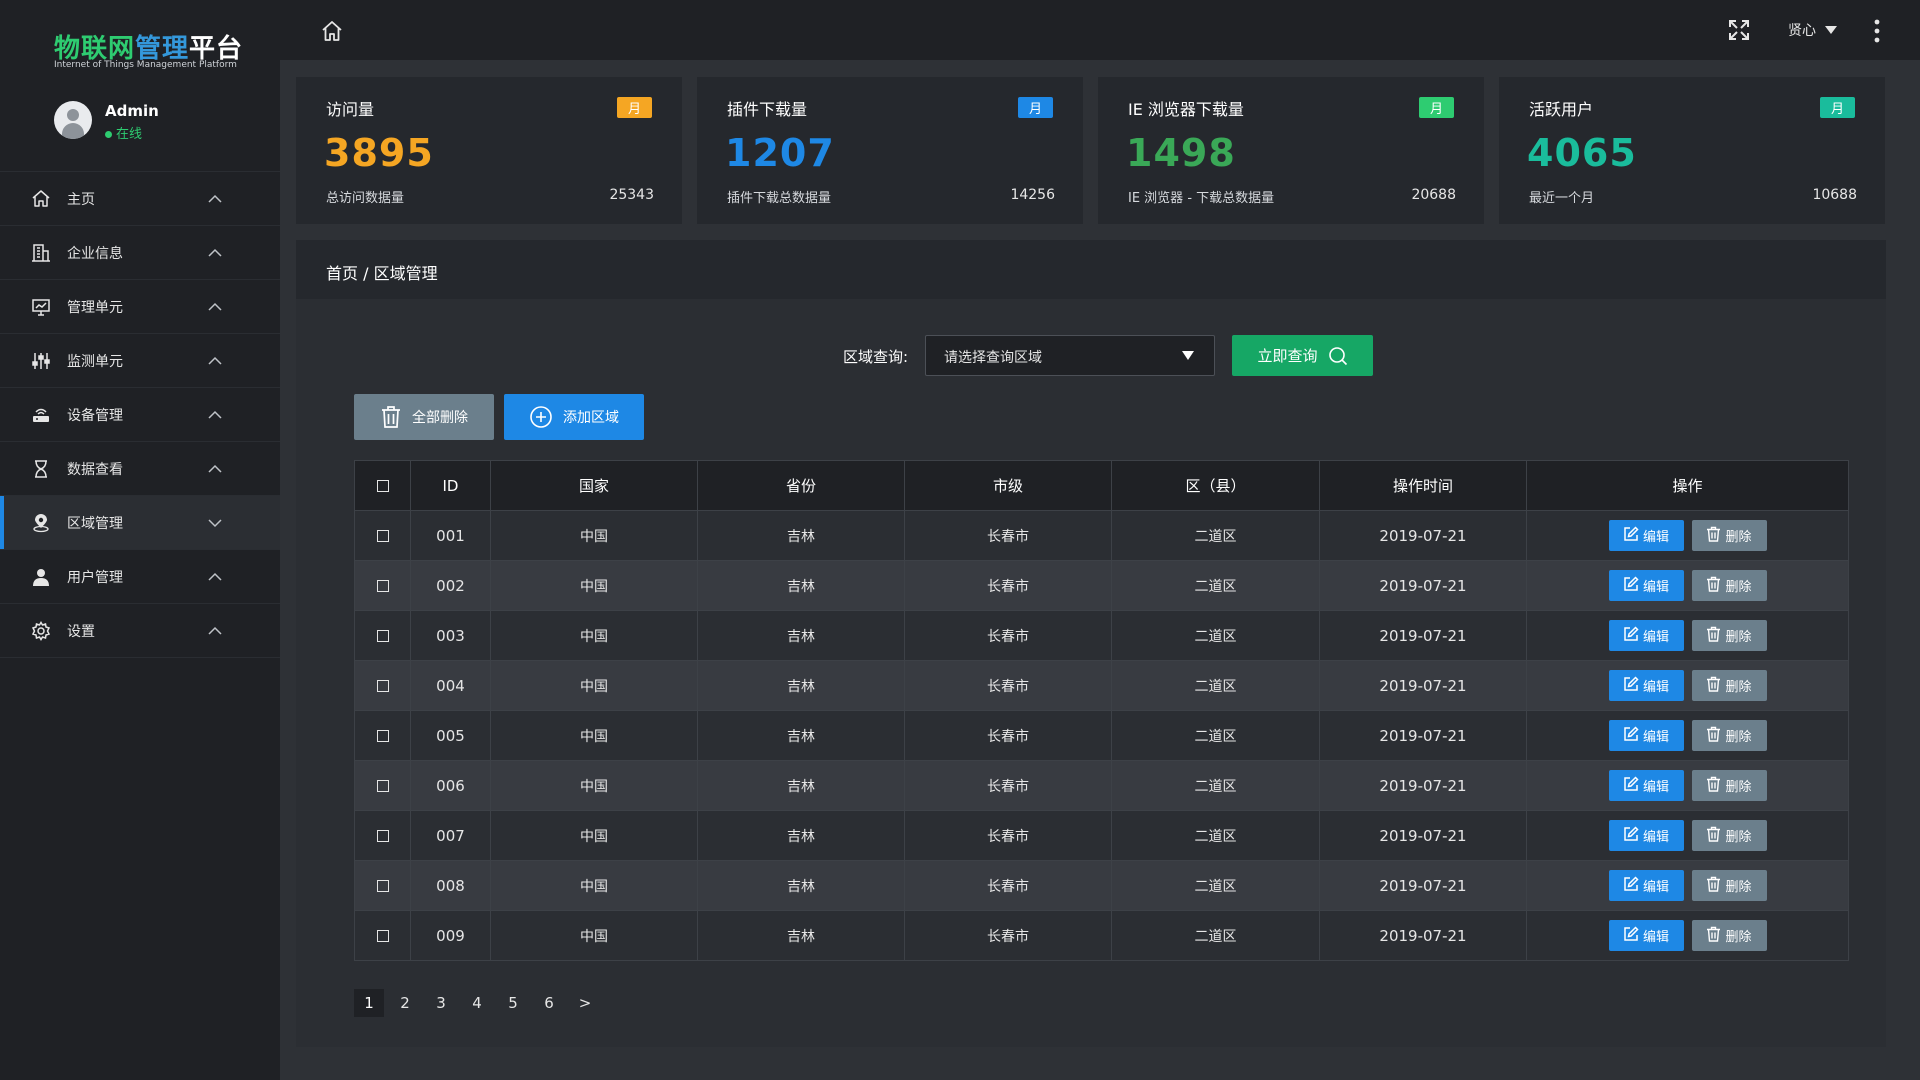  What do you see at coordinates (441, 1003) in the screenshot?
I see `page-link: 3` at bounding box center [441, 1003].